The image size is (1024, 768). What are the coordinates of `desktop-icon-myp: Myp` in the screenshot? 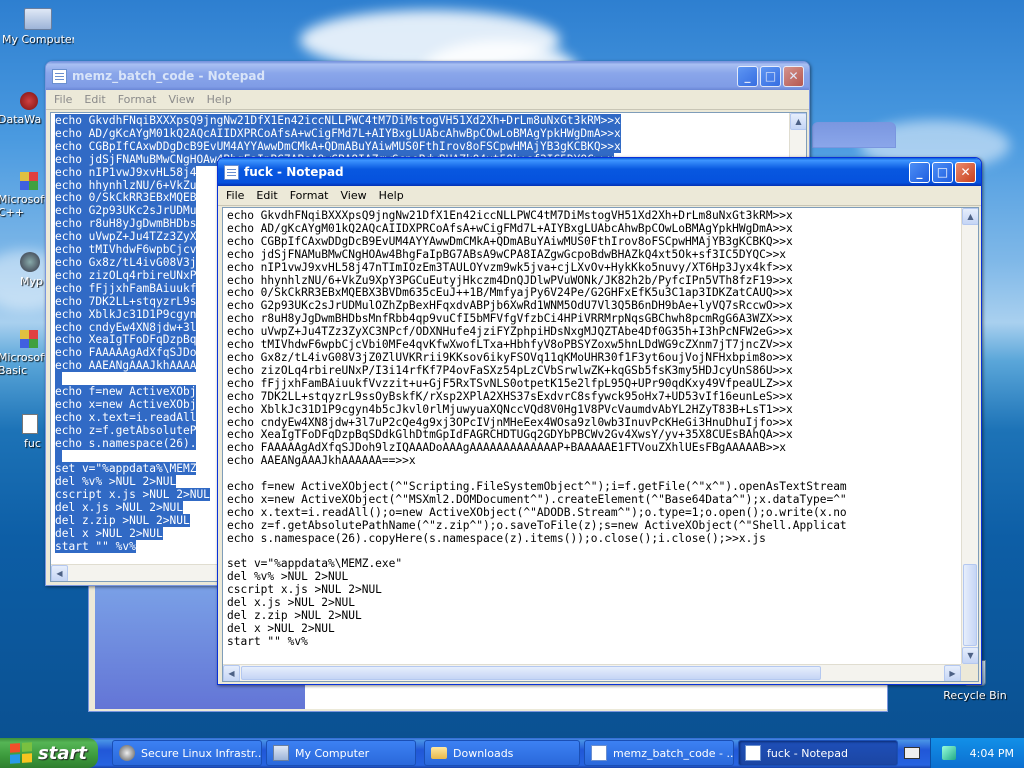 It's located at (23, 270).